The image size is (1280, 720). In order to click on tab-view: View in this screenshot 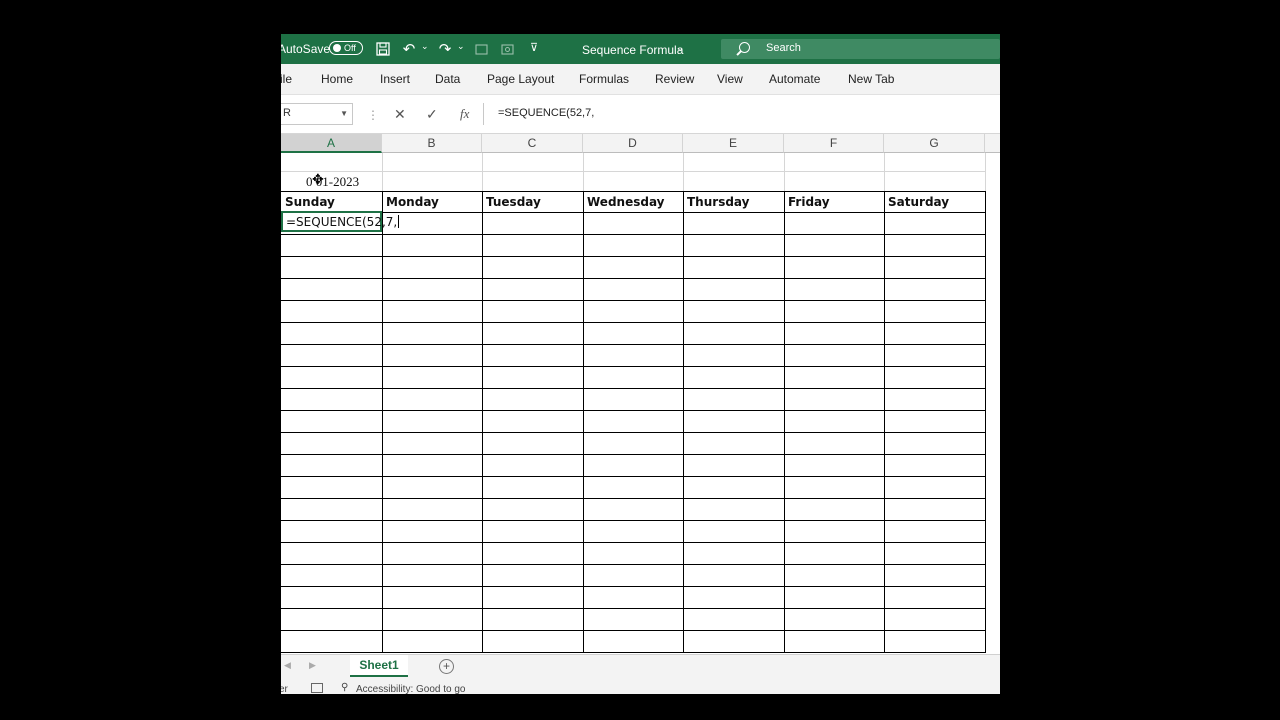, I will do `click(730, 79)`.